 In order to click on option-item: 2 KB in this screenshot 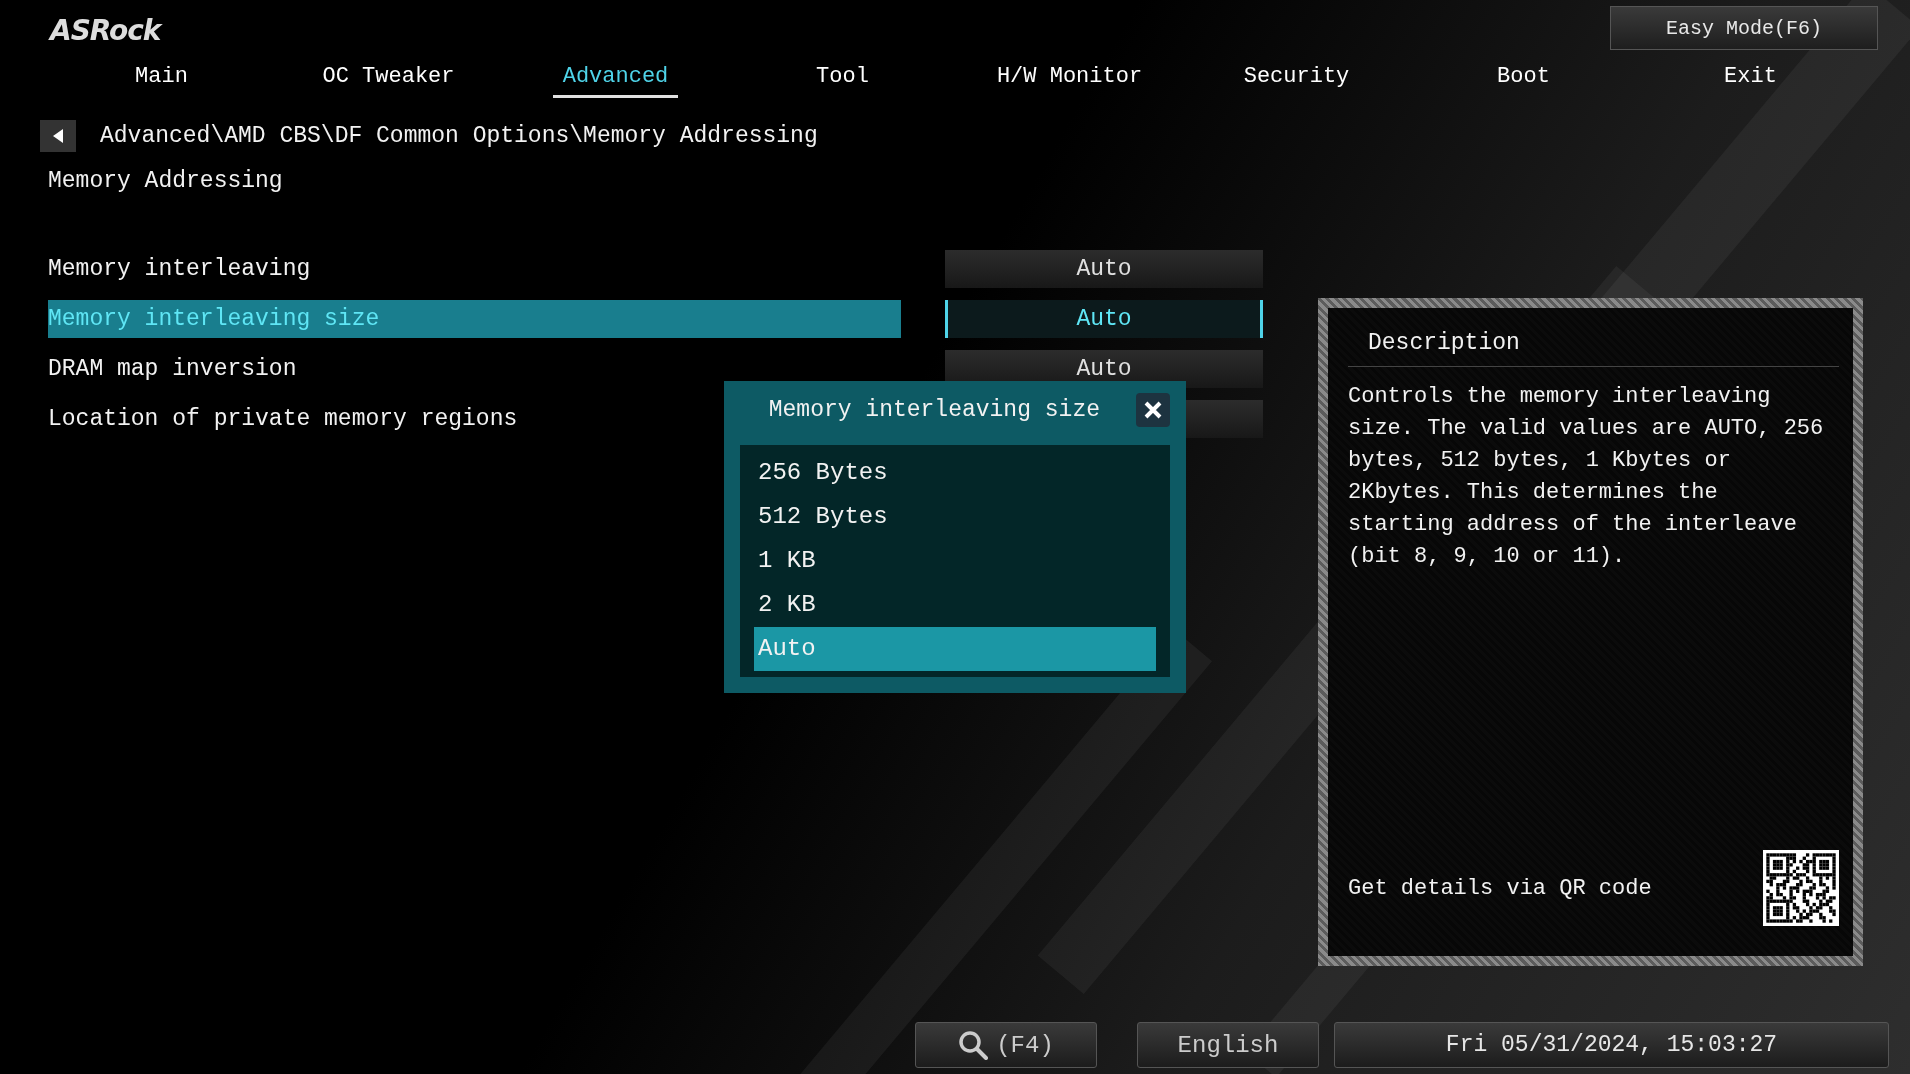, I will do `click(955, 605)`.